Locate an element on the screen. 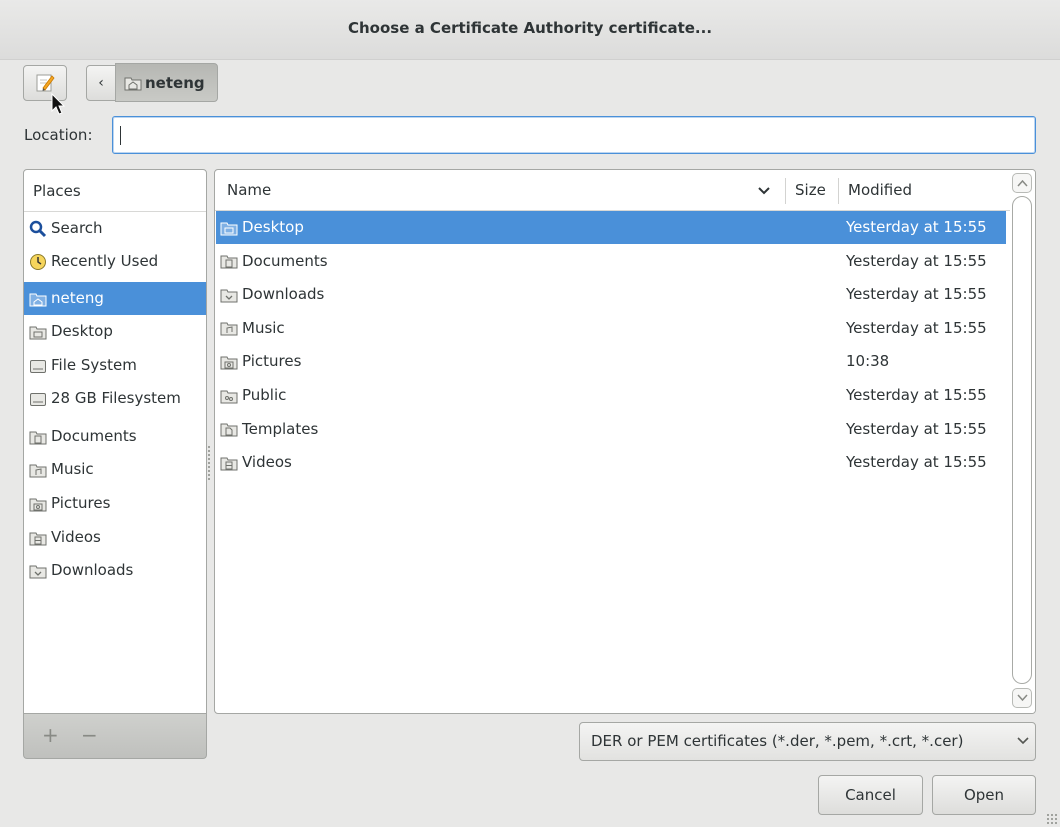 The height and width of the screenshot is (827, 1060). places-item-label: neteng is located at coordinates (77, 298).